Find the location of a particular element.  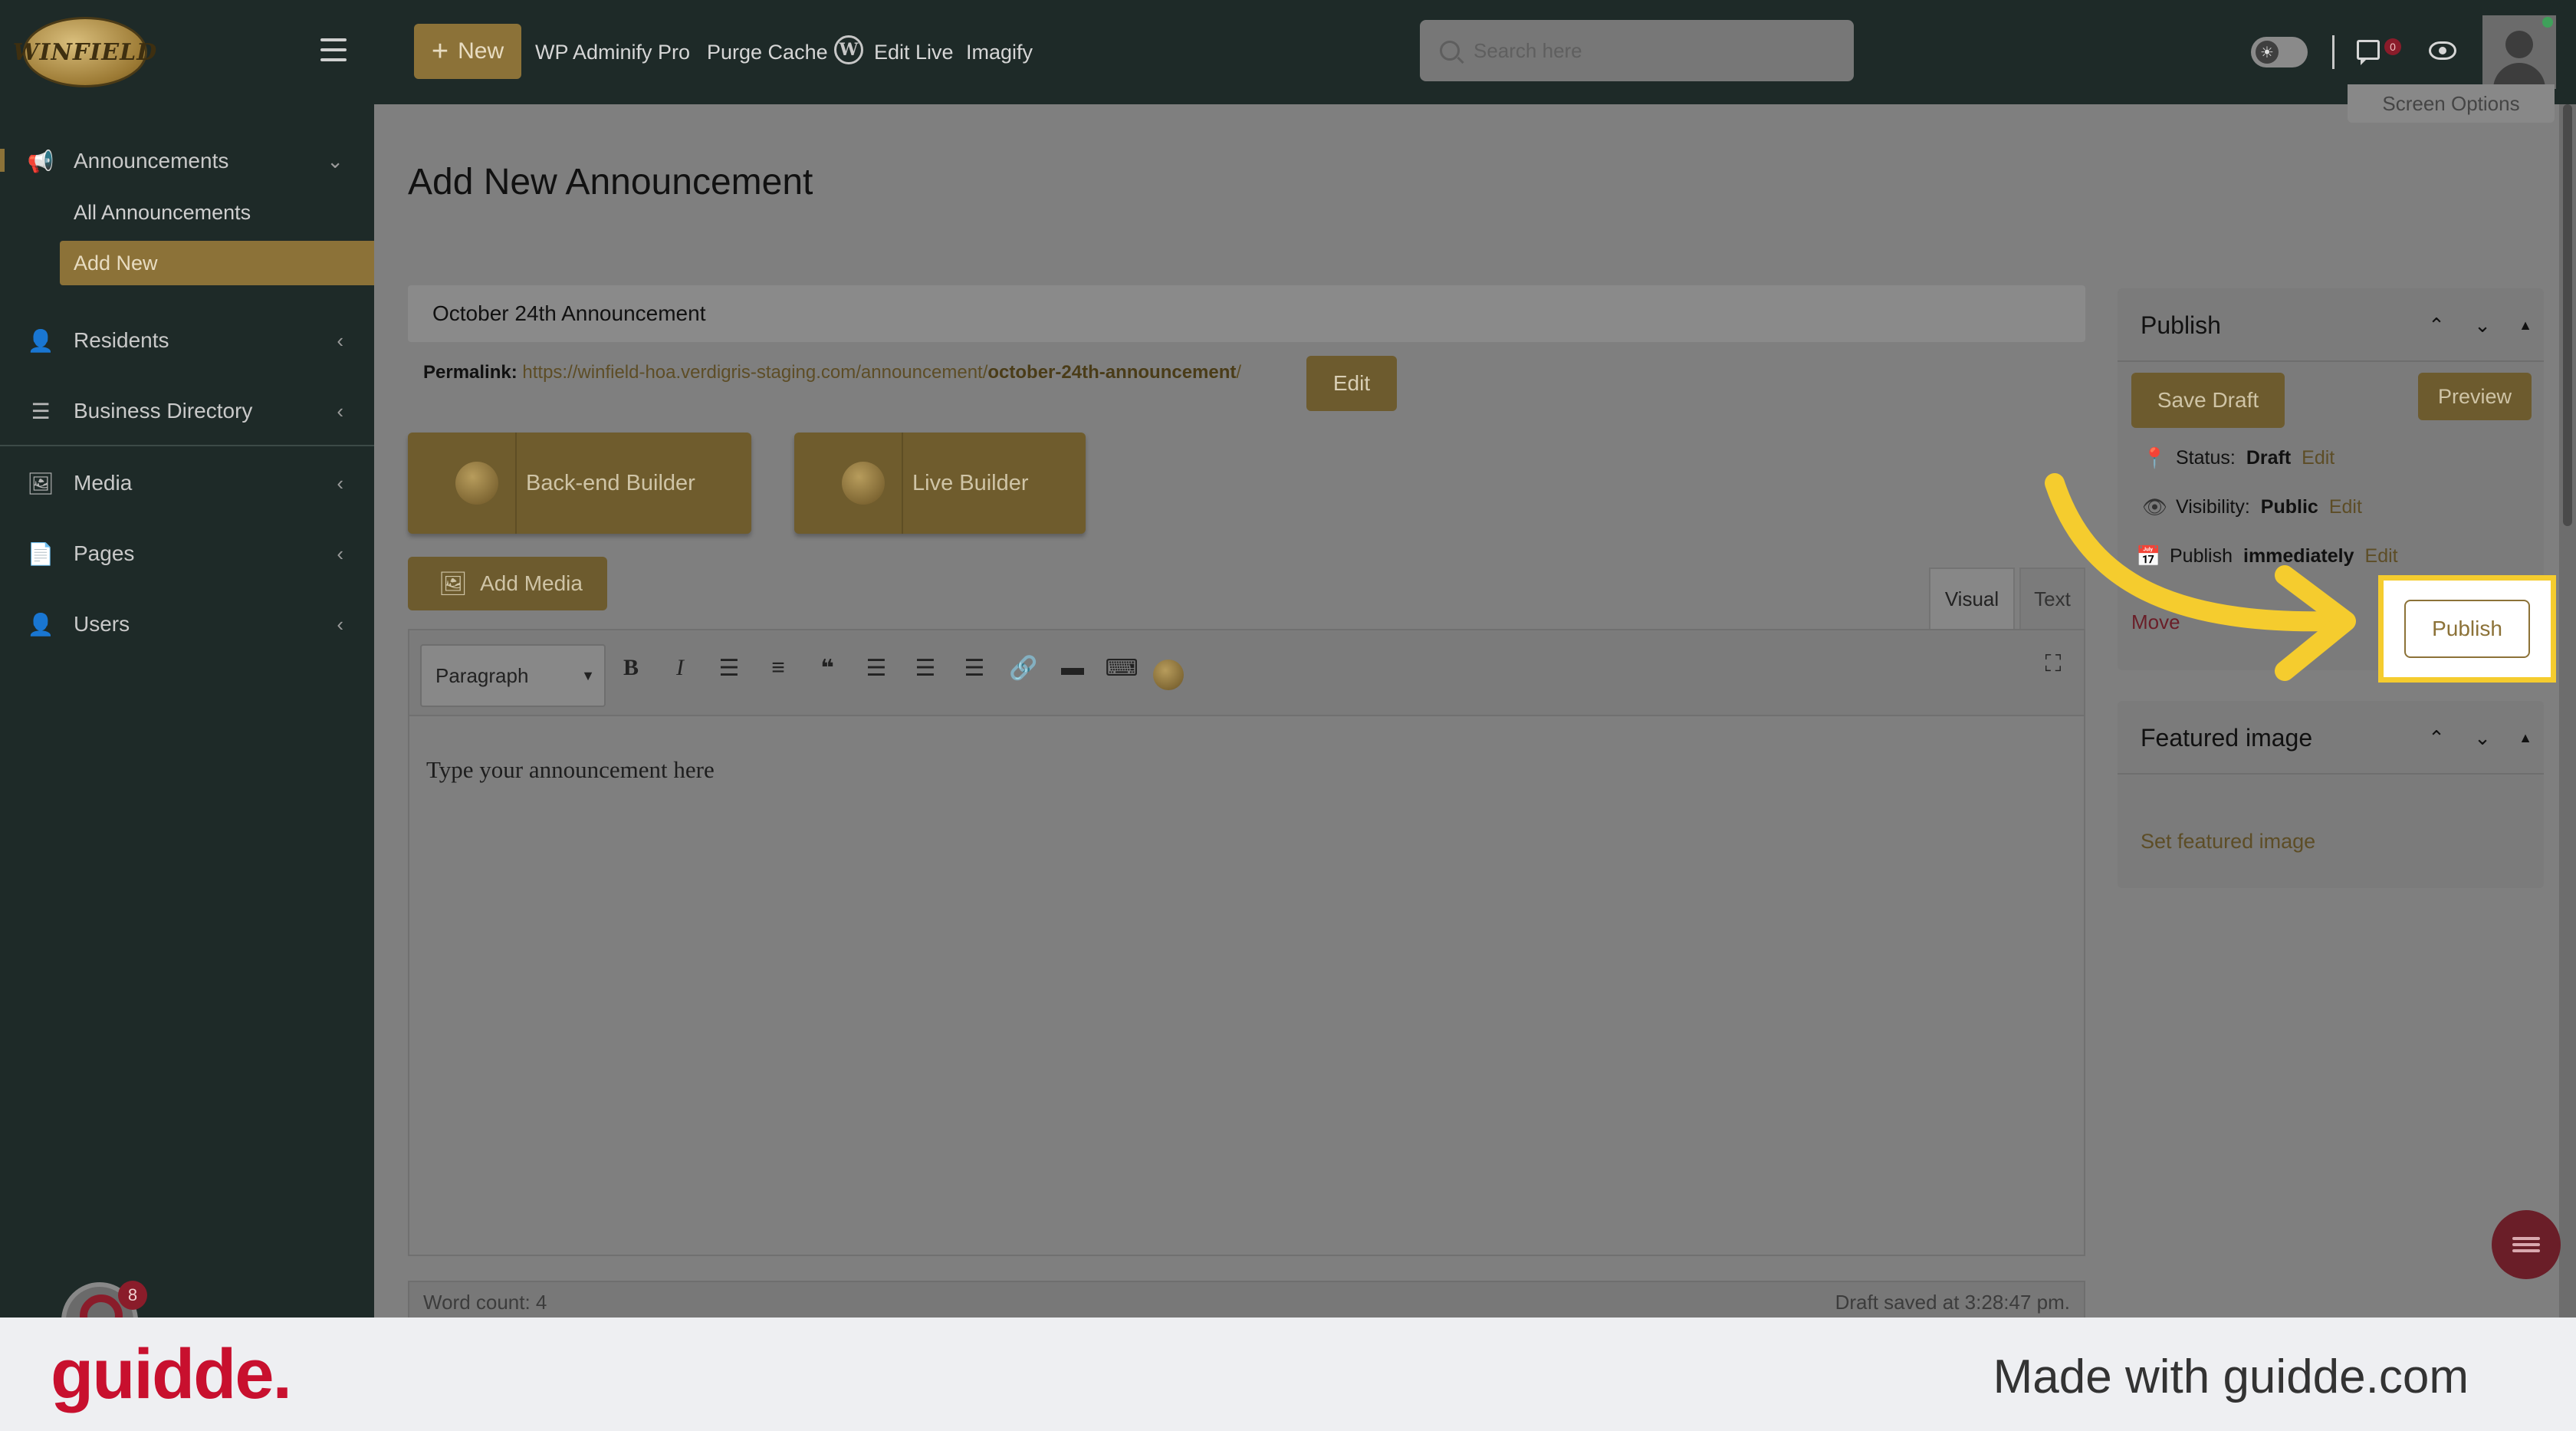

sidebar-sub-all-announcements: All Announcements is located at coordinates (162, 213).